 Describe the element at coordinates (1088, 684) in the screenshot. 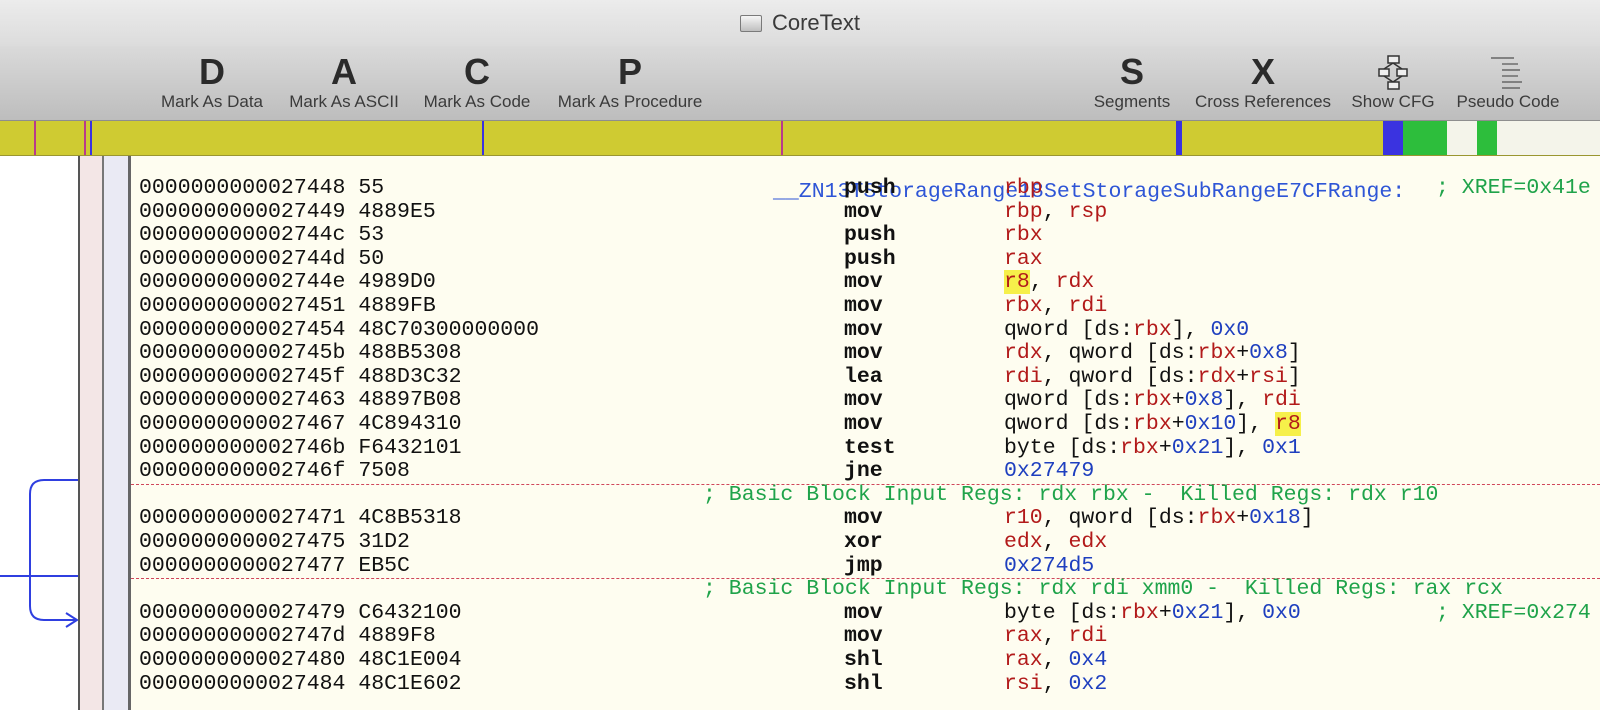

I see `operand-number: 0x2` at that location.